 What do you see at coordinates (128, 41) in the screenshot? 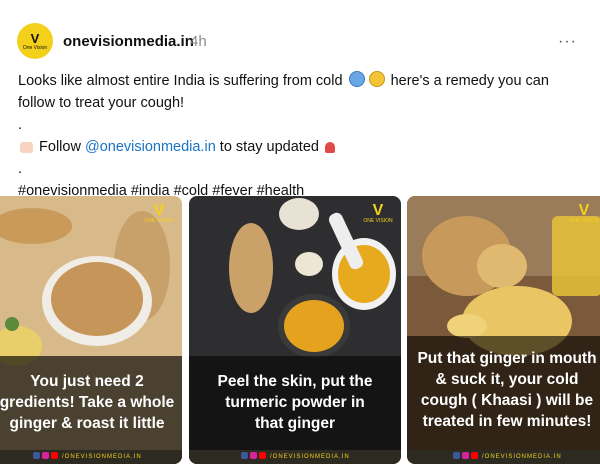
I see `username: onevisionmedia.in` at bounding box center [128, 41].